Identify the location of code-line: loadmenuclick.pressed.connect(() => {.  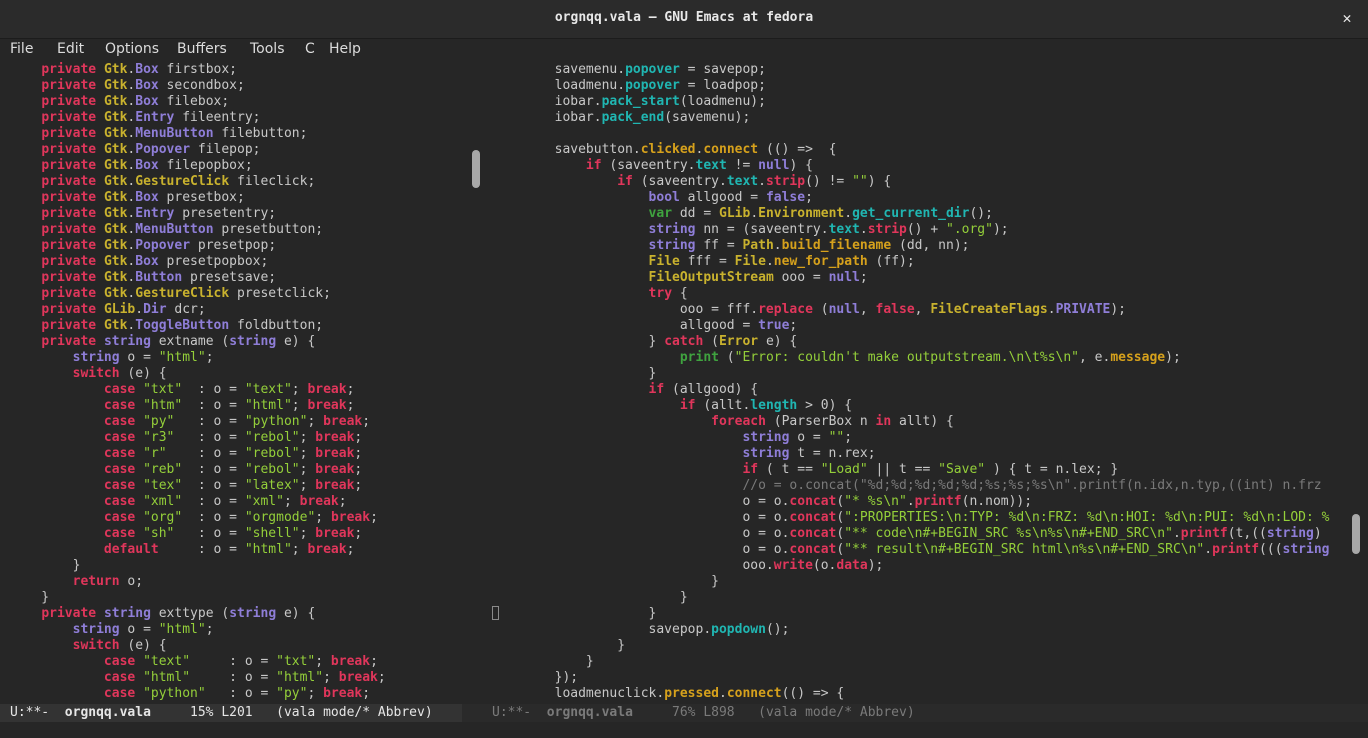
(918, 694).